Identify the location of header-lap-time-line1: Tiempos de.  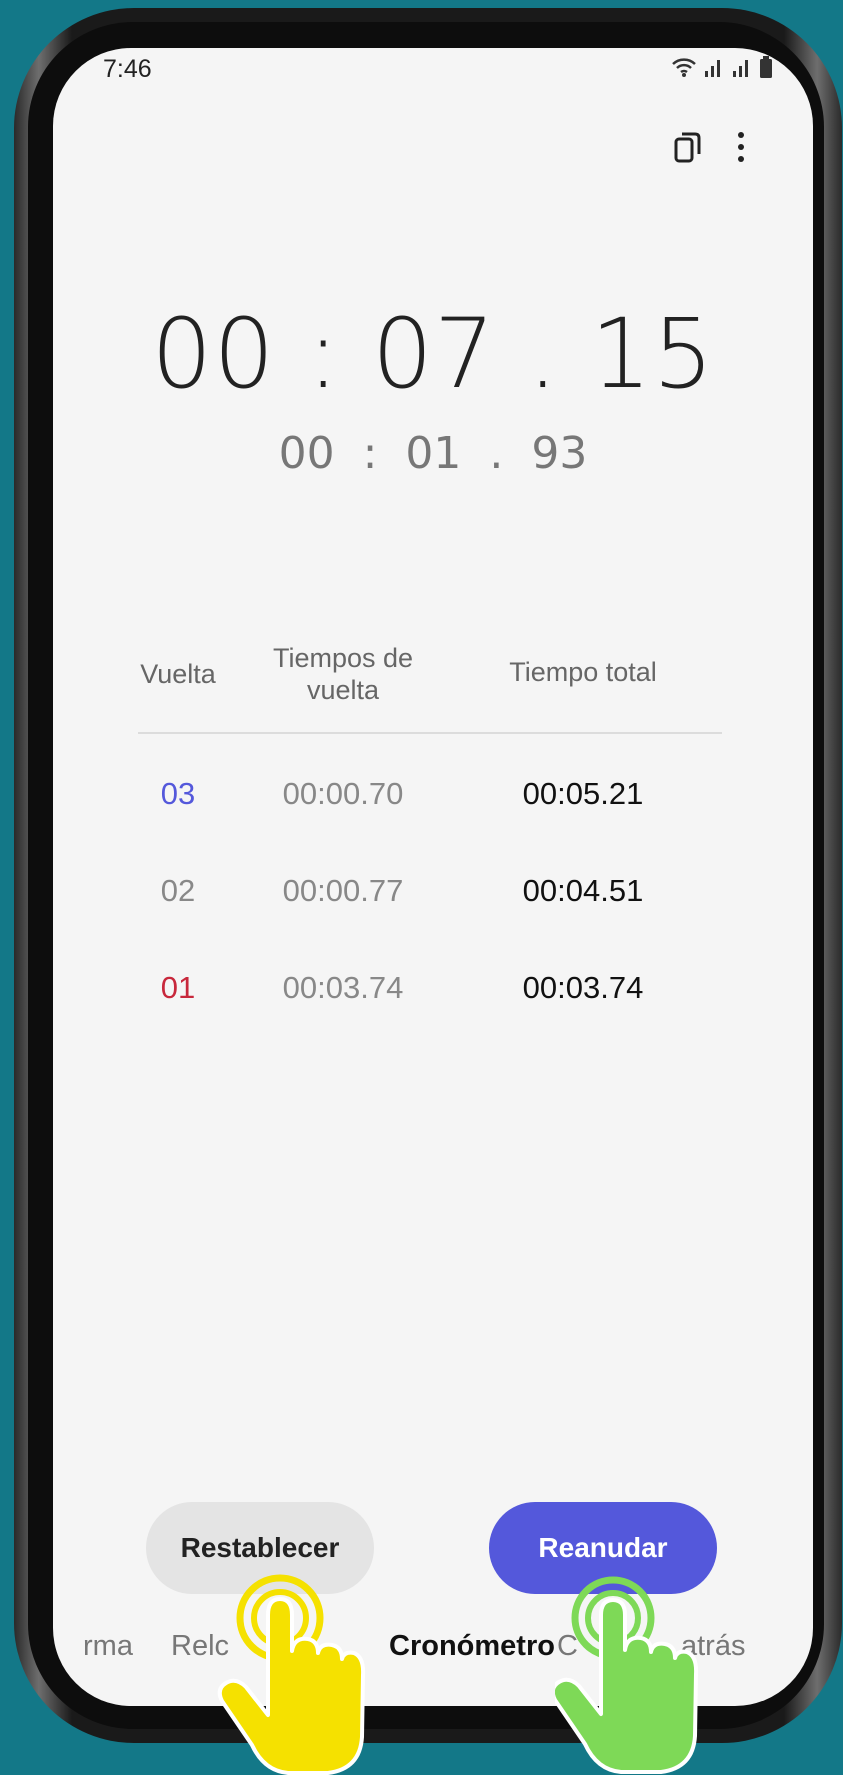
(343, 658).